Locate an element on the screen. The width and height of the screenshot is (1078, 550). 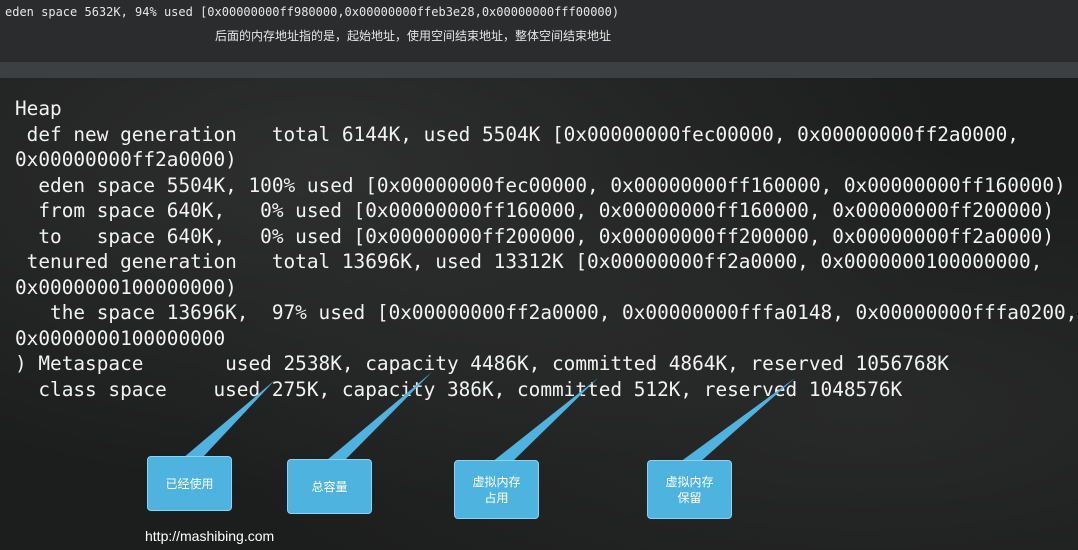
callout-virtual-reserved: 虚拟内存 保留 is located at coordinates (689, 489).